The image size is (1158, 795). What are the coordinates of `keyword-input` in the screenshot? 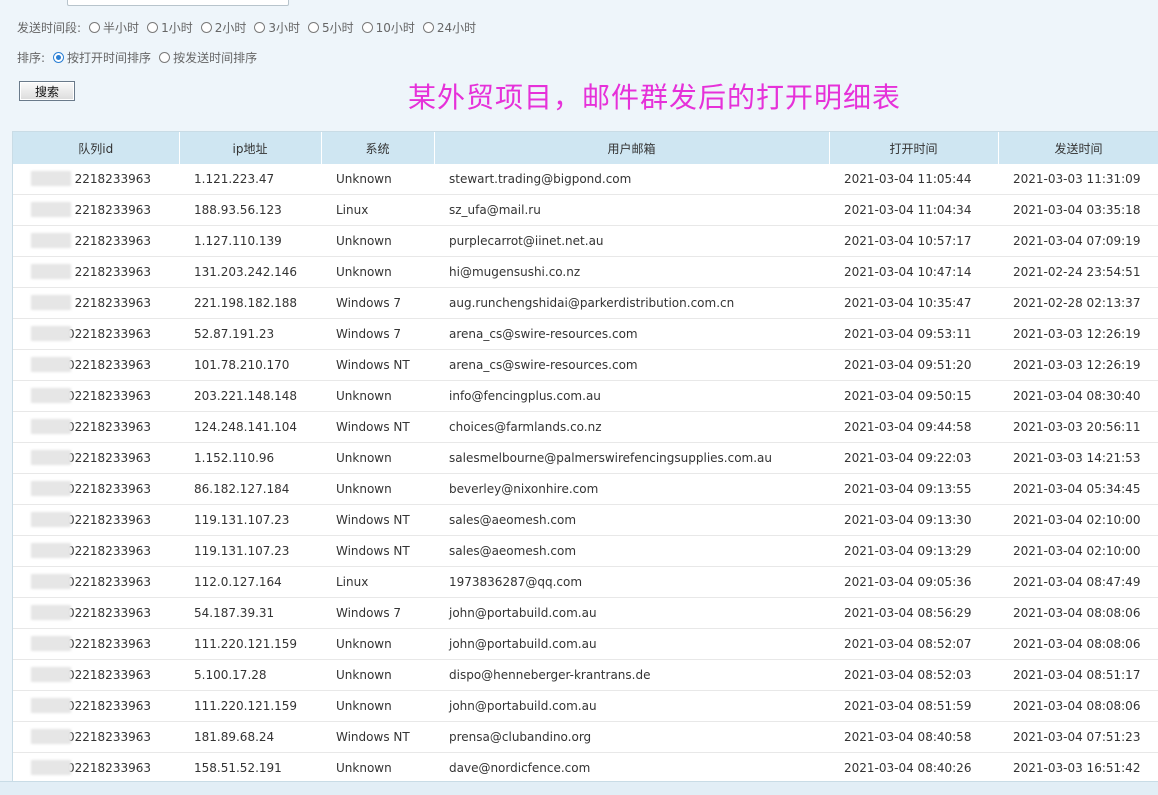 It's located at (178, 3).